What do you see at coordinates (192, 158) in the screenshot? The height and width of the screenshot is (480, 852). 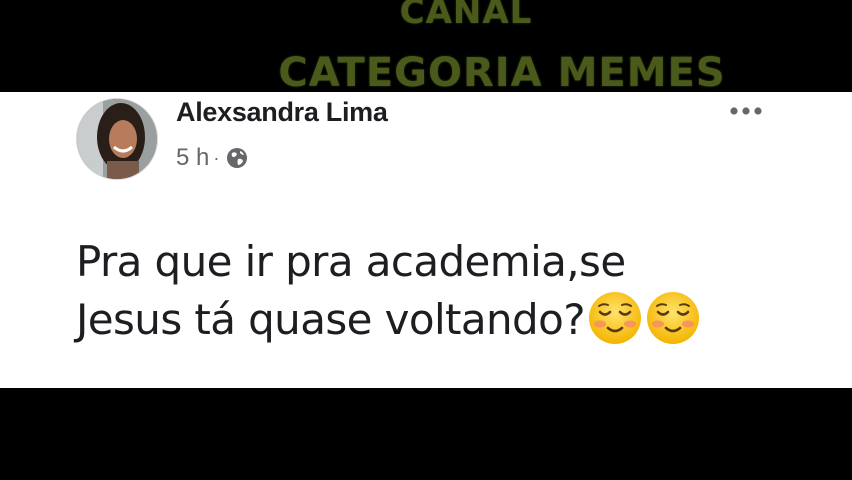 I see `post-timestamp: 5 h` at bounding box center [192, 158].